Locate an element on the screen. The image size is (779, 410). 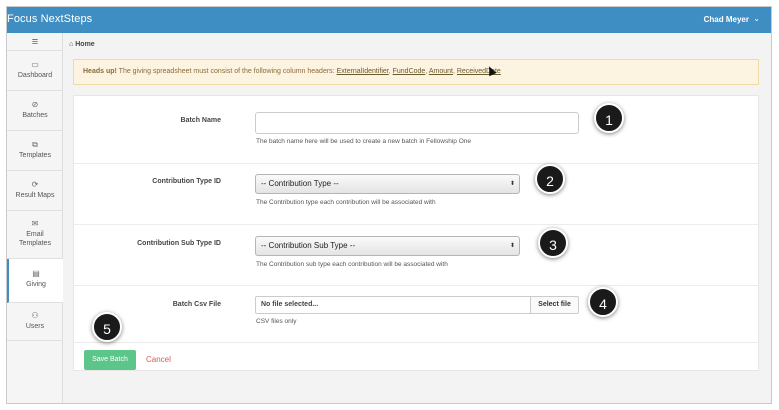
batch-csv-label: Batch Csv File is located at coordinates (196, 304).